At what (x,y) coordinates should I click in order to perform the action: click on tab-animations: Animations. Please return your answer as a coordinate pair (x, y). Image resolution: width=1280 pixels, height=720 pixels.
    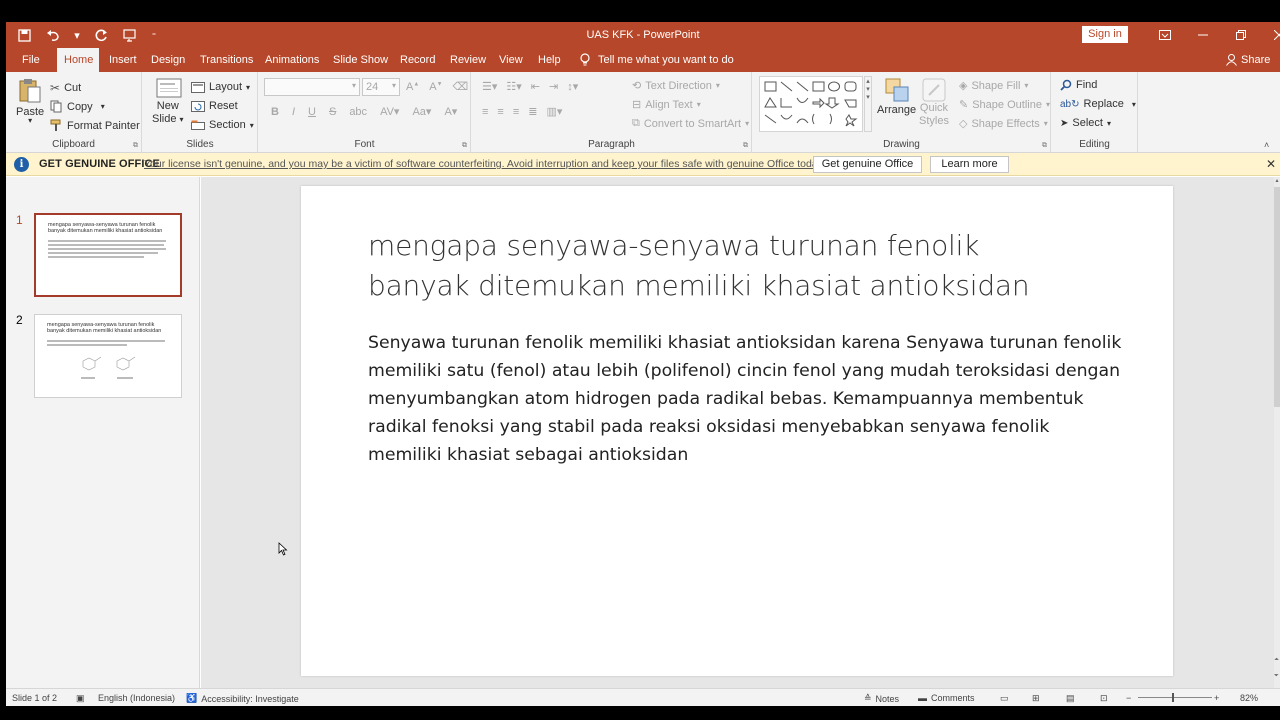
    Looking at the image, I should click on (292, 60).